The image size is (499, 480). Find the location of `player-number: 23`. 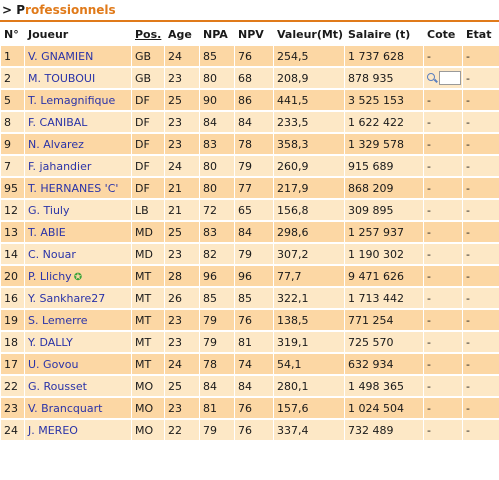

player-number: 23 is located at coordinates (12, 408).